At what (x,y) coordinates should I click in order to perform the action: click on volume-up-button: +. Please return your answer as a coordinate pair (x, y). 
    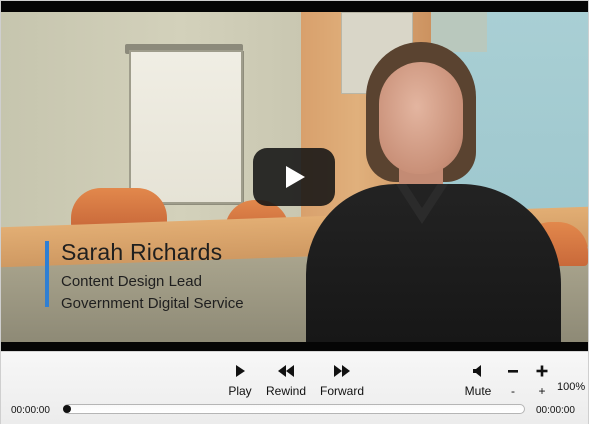
    Looking at the image, I should click on (542, 380).